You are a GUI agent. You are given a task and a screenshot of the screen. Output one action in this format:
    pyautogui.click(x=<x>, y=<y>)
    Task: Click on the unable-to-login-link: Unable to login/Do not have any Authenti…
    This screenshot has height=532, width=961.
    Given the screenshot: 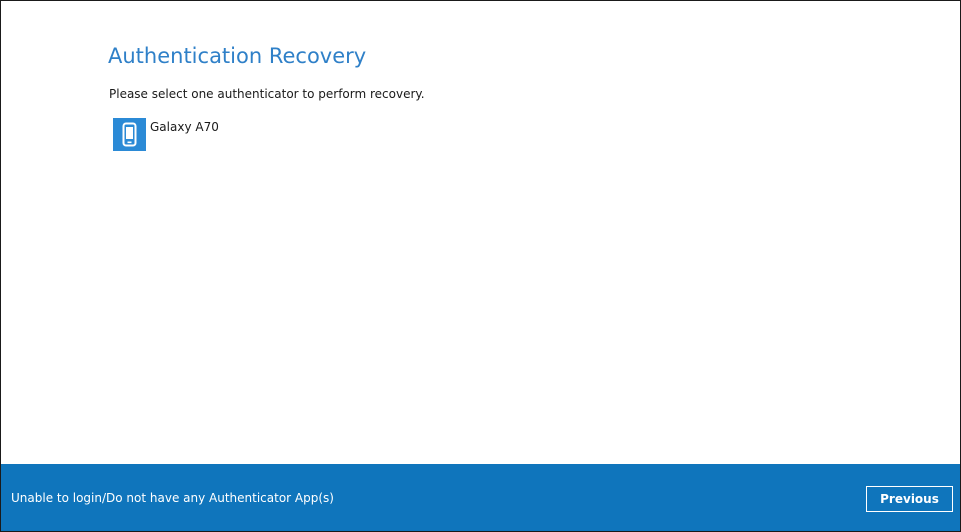 What is the action you would take?
    pyautogui.click(x=172, y=498)
    